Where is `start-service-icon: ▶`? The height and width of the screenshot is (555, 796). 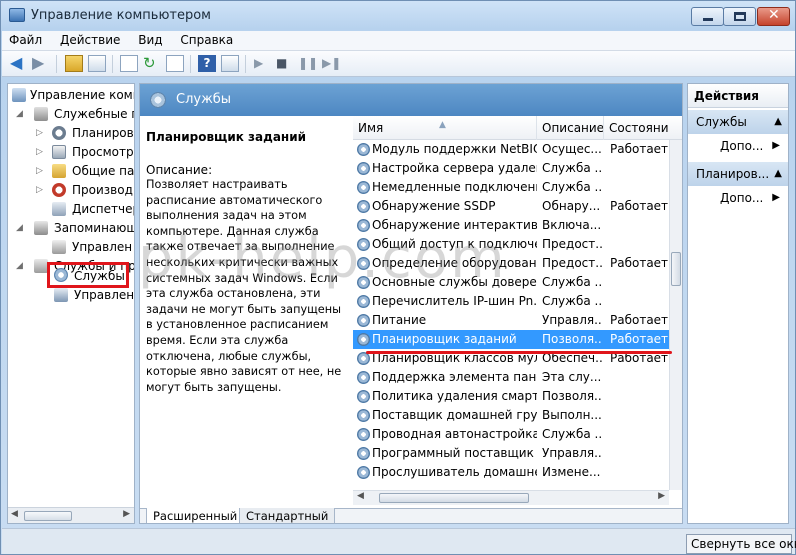
start-service-icon: ▶ is located at coordinates (263, 63).